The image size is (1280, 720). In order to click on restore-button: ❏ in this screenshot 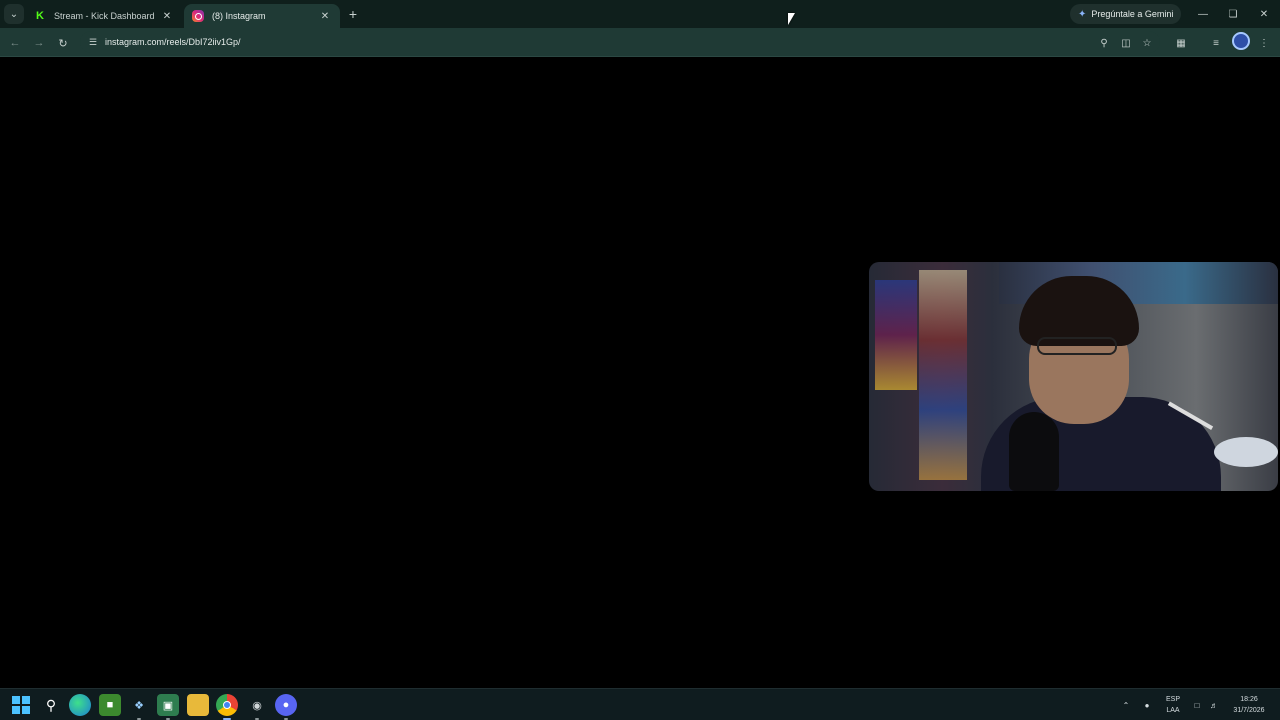, I will do `click(1233, 14)`.